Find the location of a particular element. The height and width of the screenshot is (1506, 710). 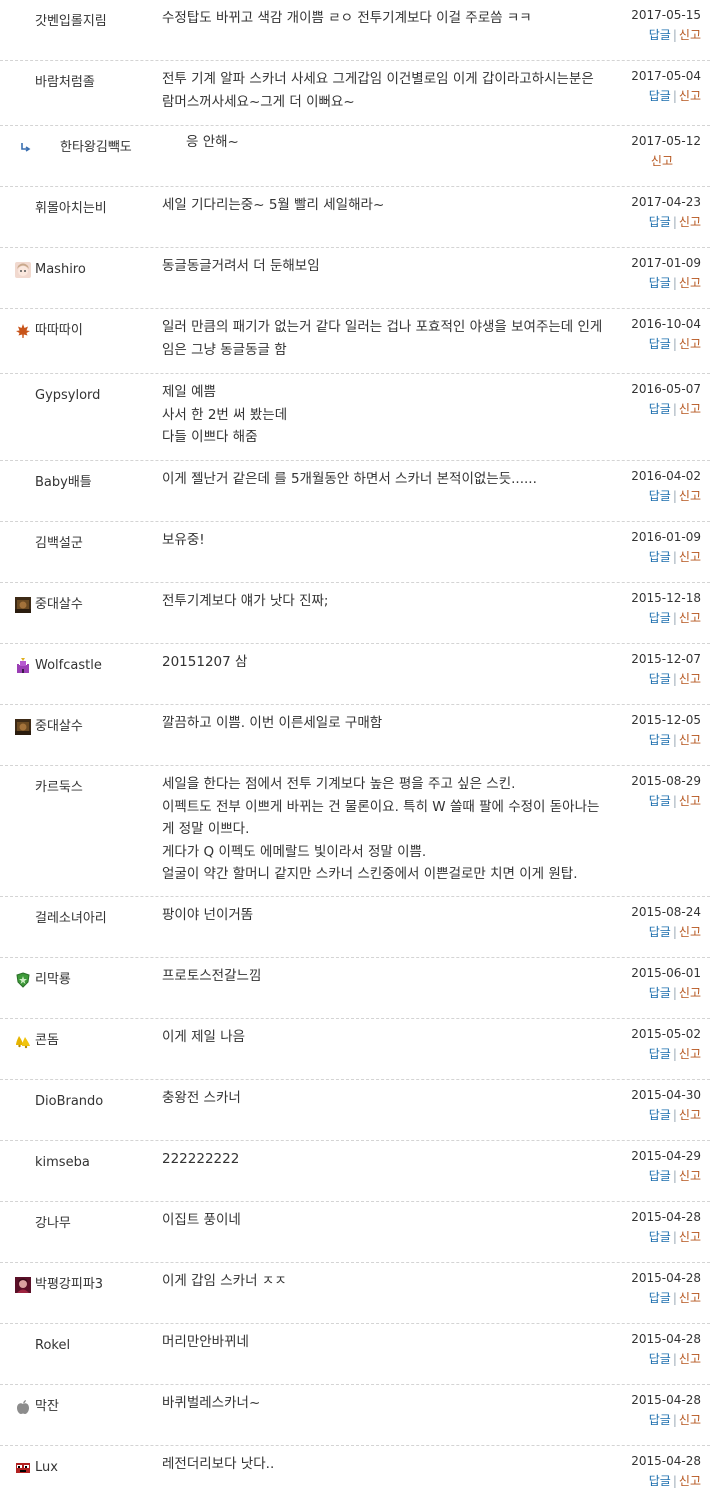

comment-author: Wolfcastle is located at coordinates (94, 666).